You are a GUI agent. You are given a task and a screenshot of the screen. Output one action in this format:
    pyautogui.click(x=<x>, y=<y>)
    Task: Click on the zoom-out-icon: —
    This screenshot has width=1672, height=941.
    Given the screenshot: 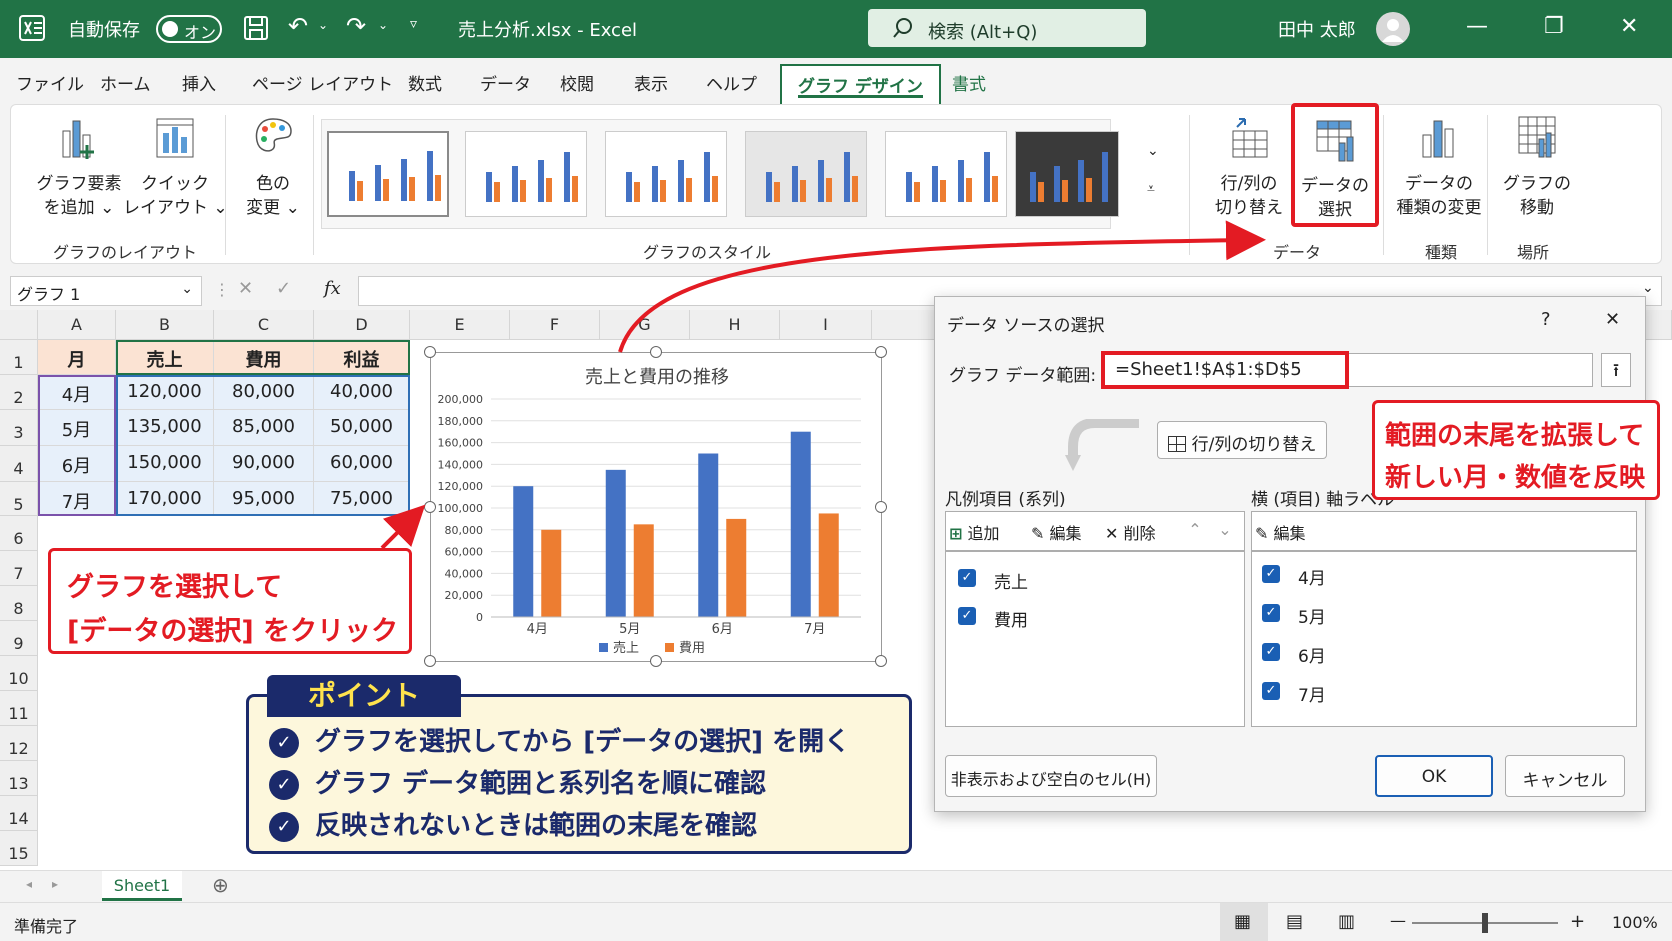 What is the action you would take?
    pyautogui.click(x=1398, y=920)
    